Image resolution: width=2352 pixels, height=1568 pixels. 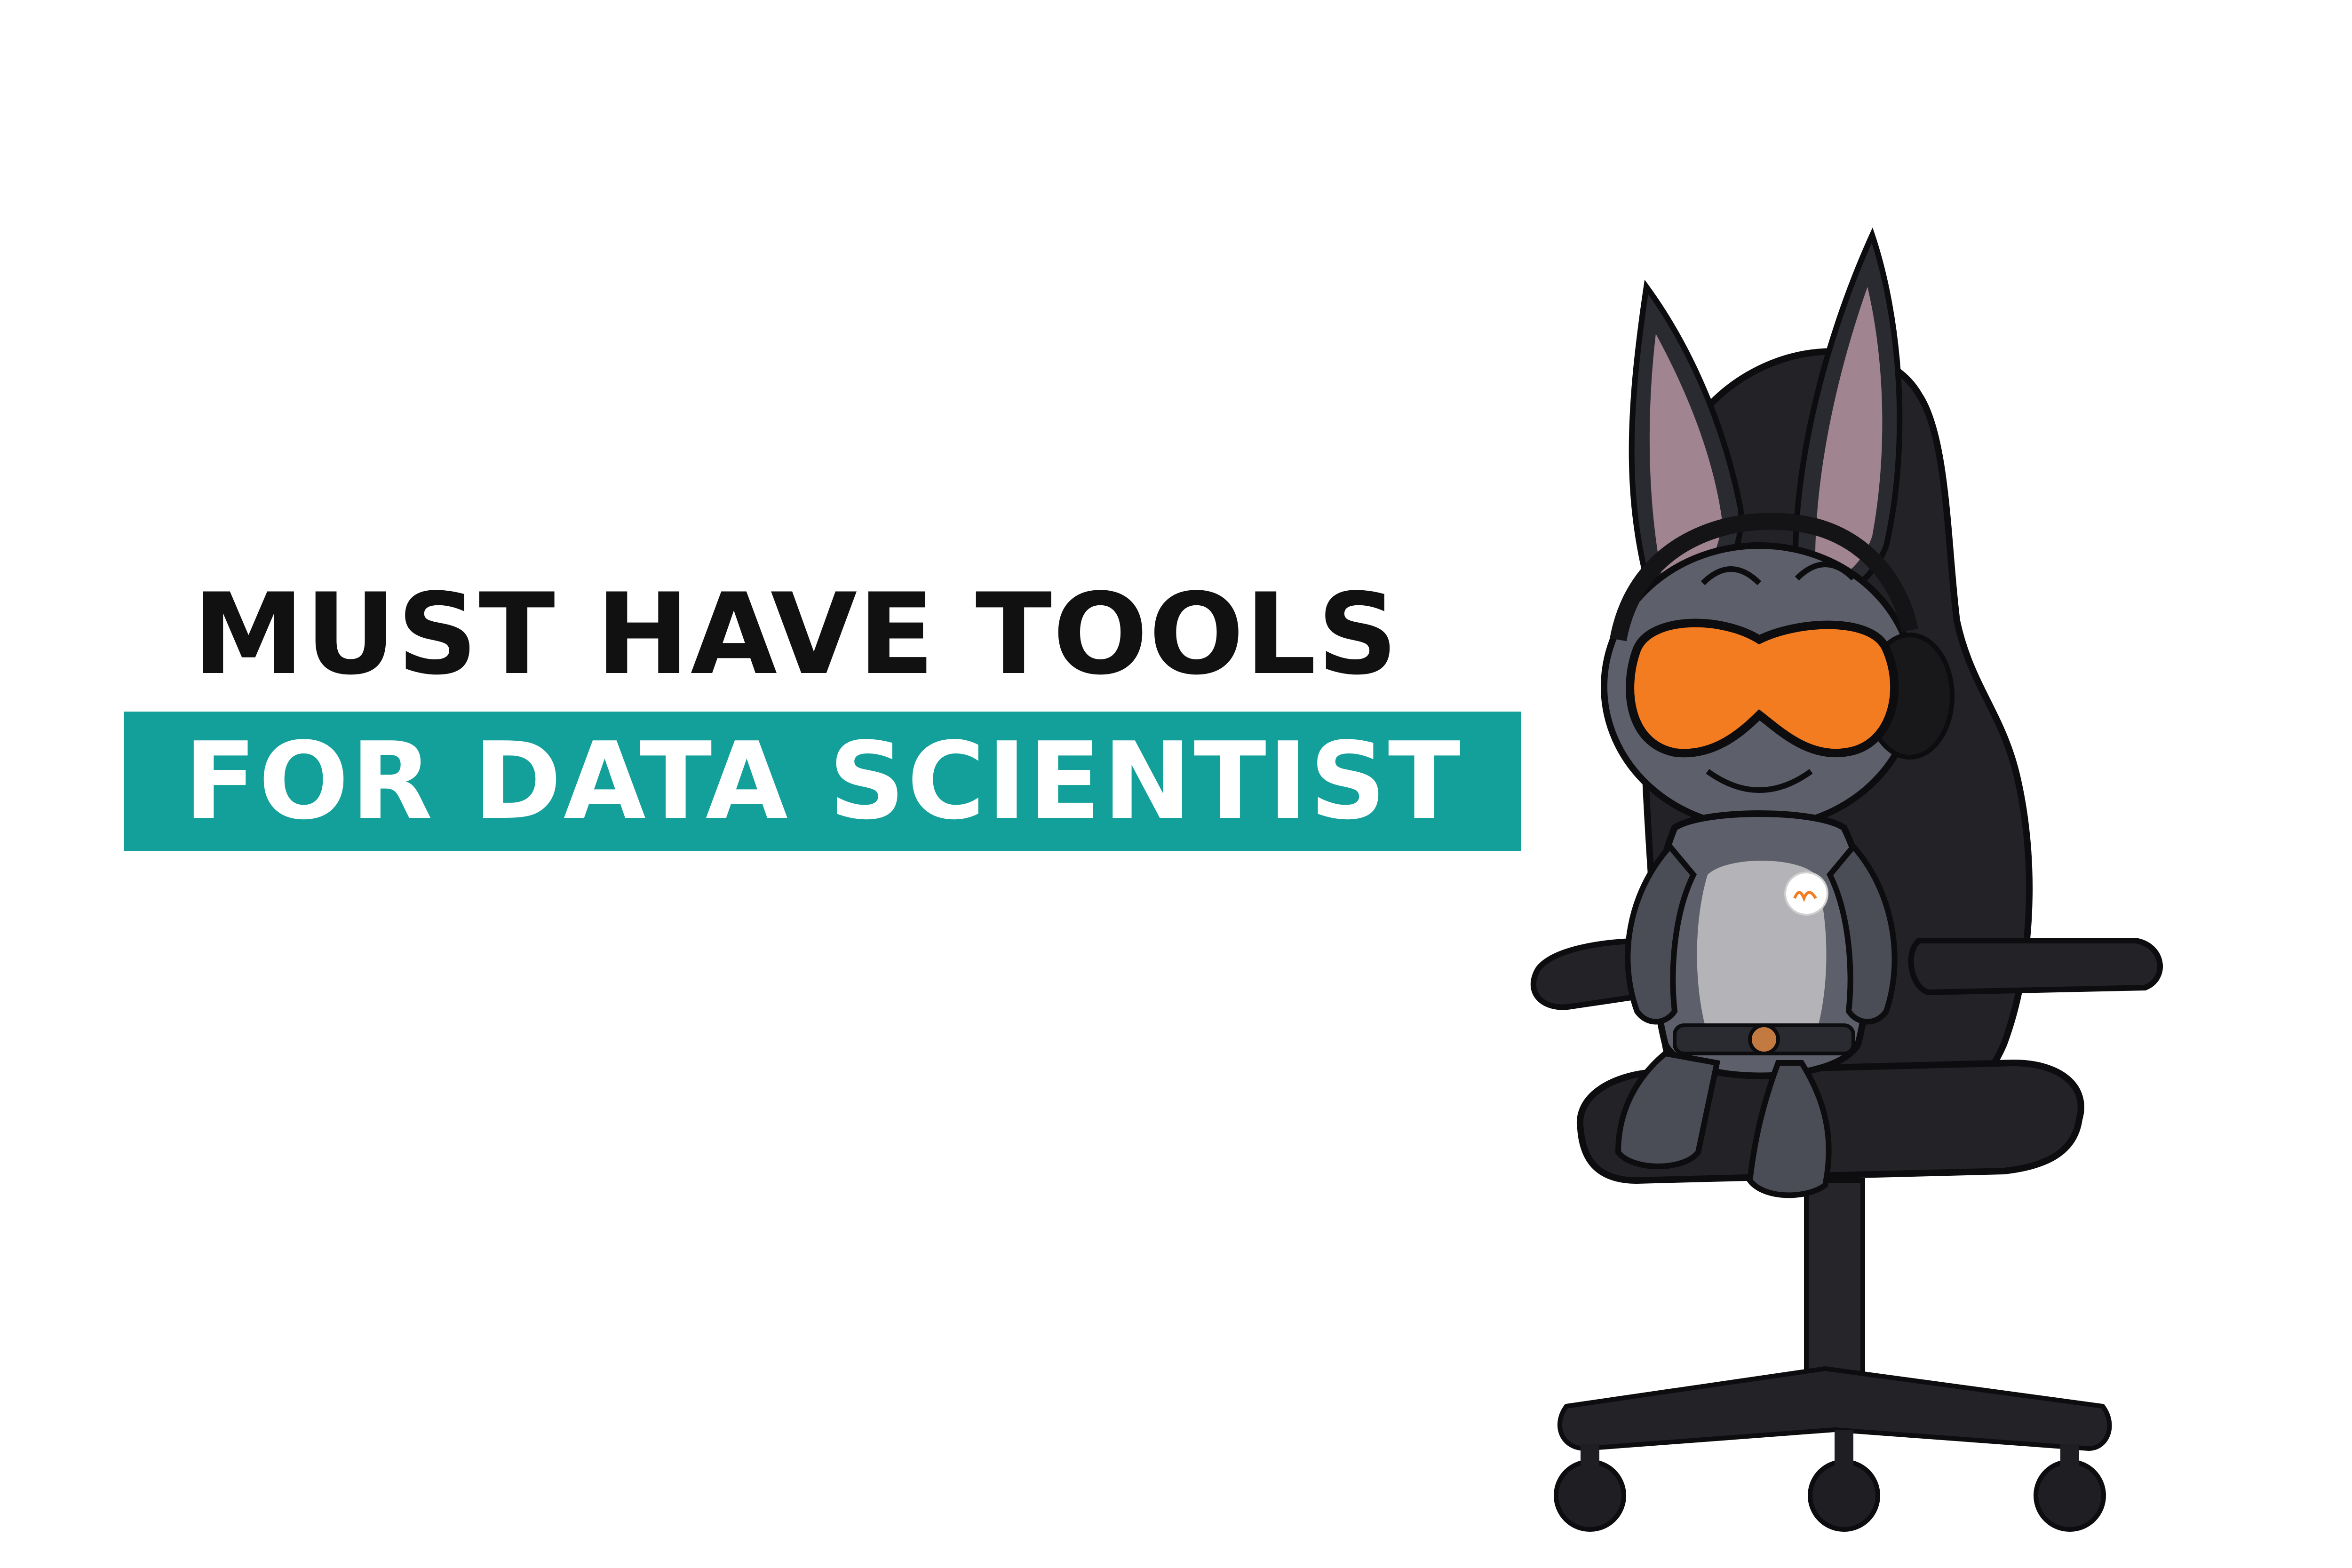 What do you see at coordinates (1764, 1039) in the screenshot?
I see `belt-buckle` at bounding box center [1764, 1039].